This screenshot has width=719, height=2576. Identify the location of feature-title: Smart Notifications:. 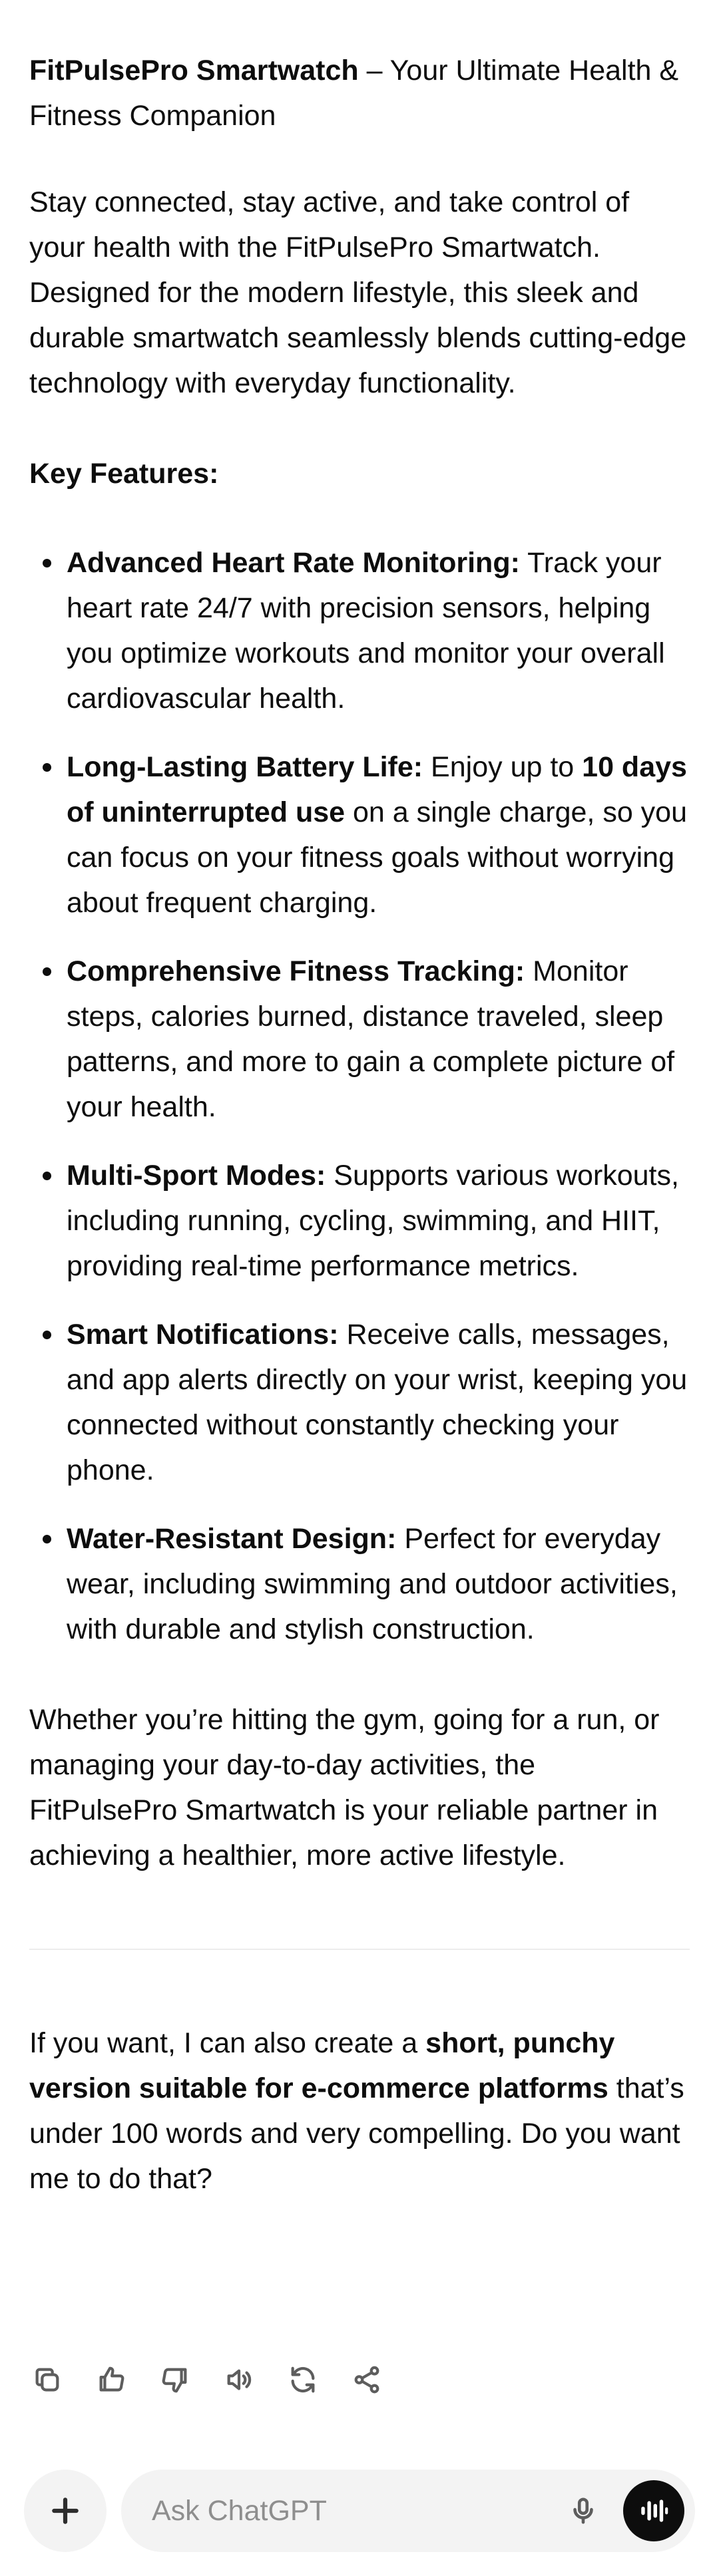
(203, 1335).